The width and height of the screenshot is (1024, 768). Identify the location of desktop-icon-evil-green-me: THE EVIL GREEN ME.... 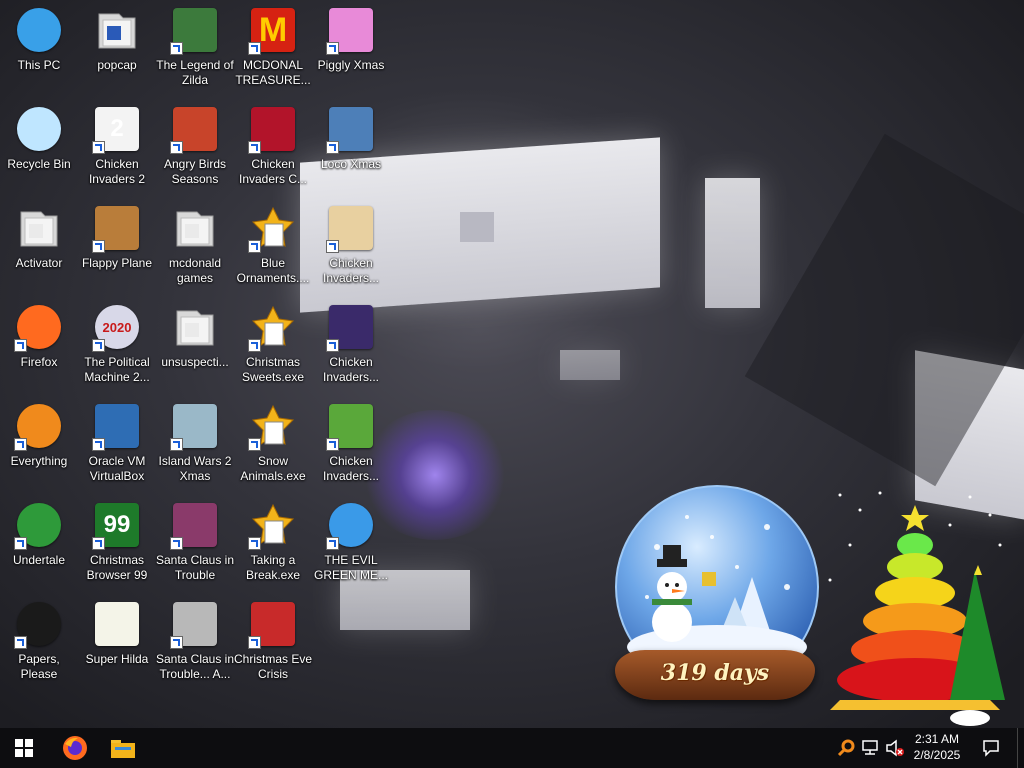
(351, 544).